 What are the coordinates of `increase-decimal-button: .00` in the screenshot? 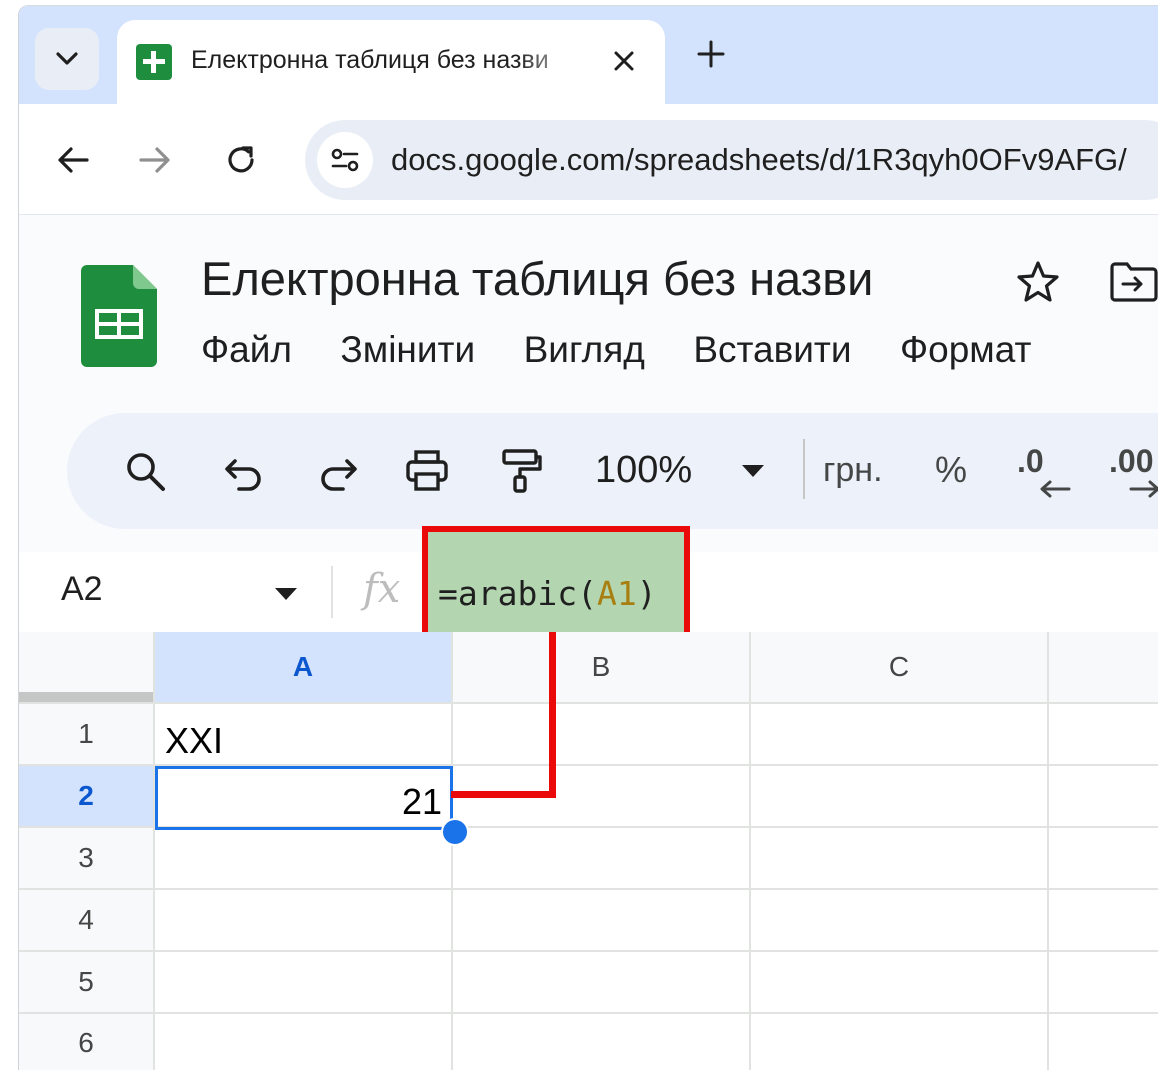 It's located at (1133, 471).